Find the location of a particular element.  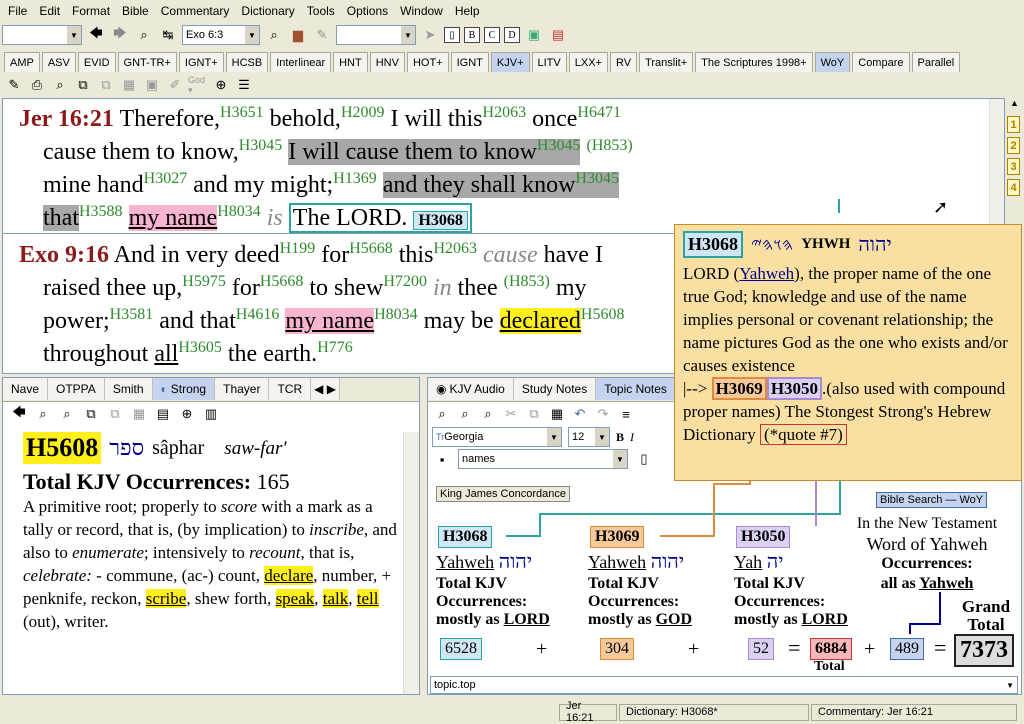

layout-icon: ☰ is located at coordinates (244, 85).